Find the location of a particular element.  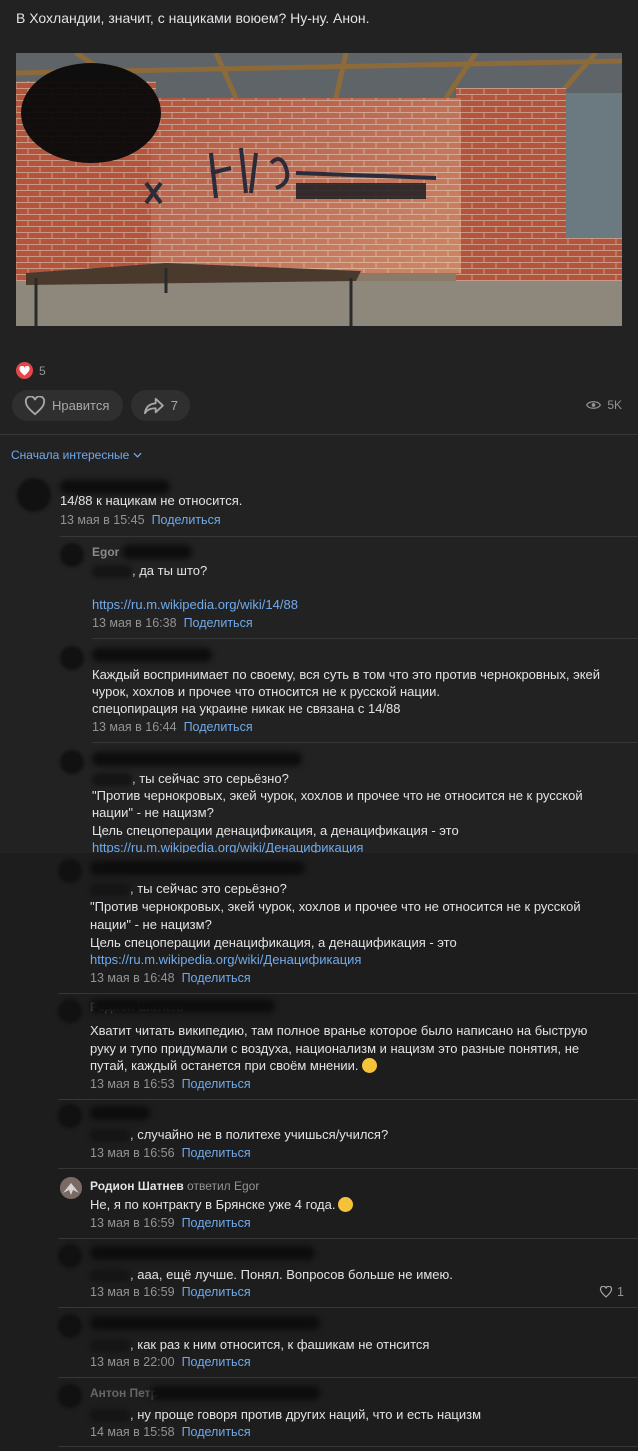

comment-text: Не, я по контракту в Брянске уже 4 года. is located at coordinates (222, 1204).